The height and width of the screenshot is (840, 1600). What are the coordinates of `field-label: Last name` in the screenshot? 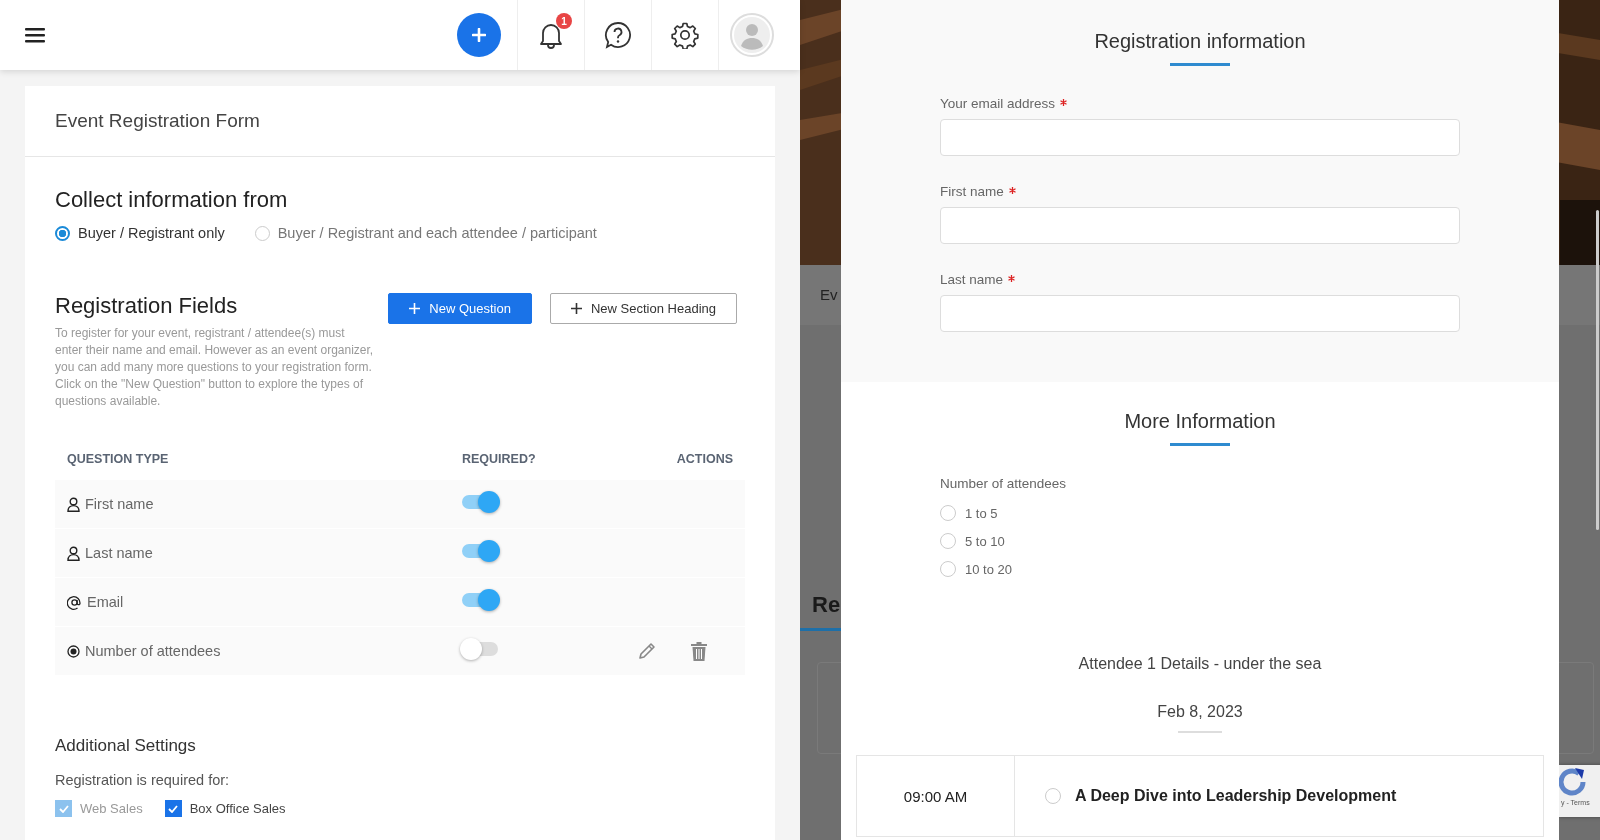 It's located at (972, 279).